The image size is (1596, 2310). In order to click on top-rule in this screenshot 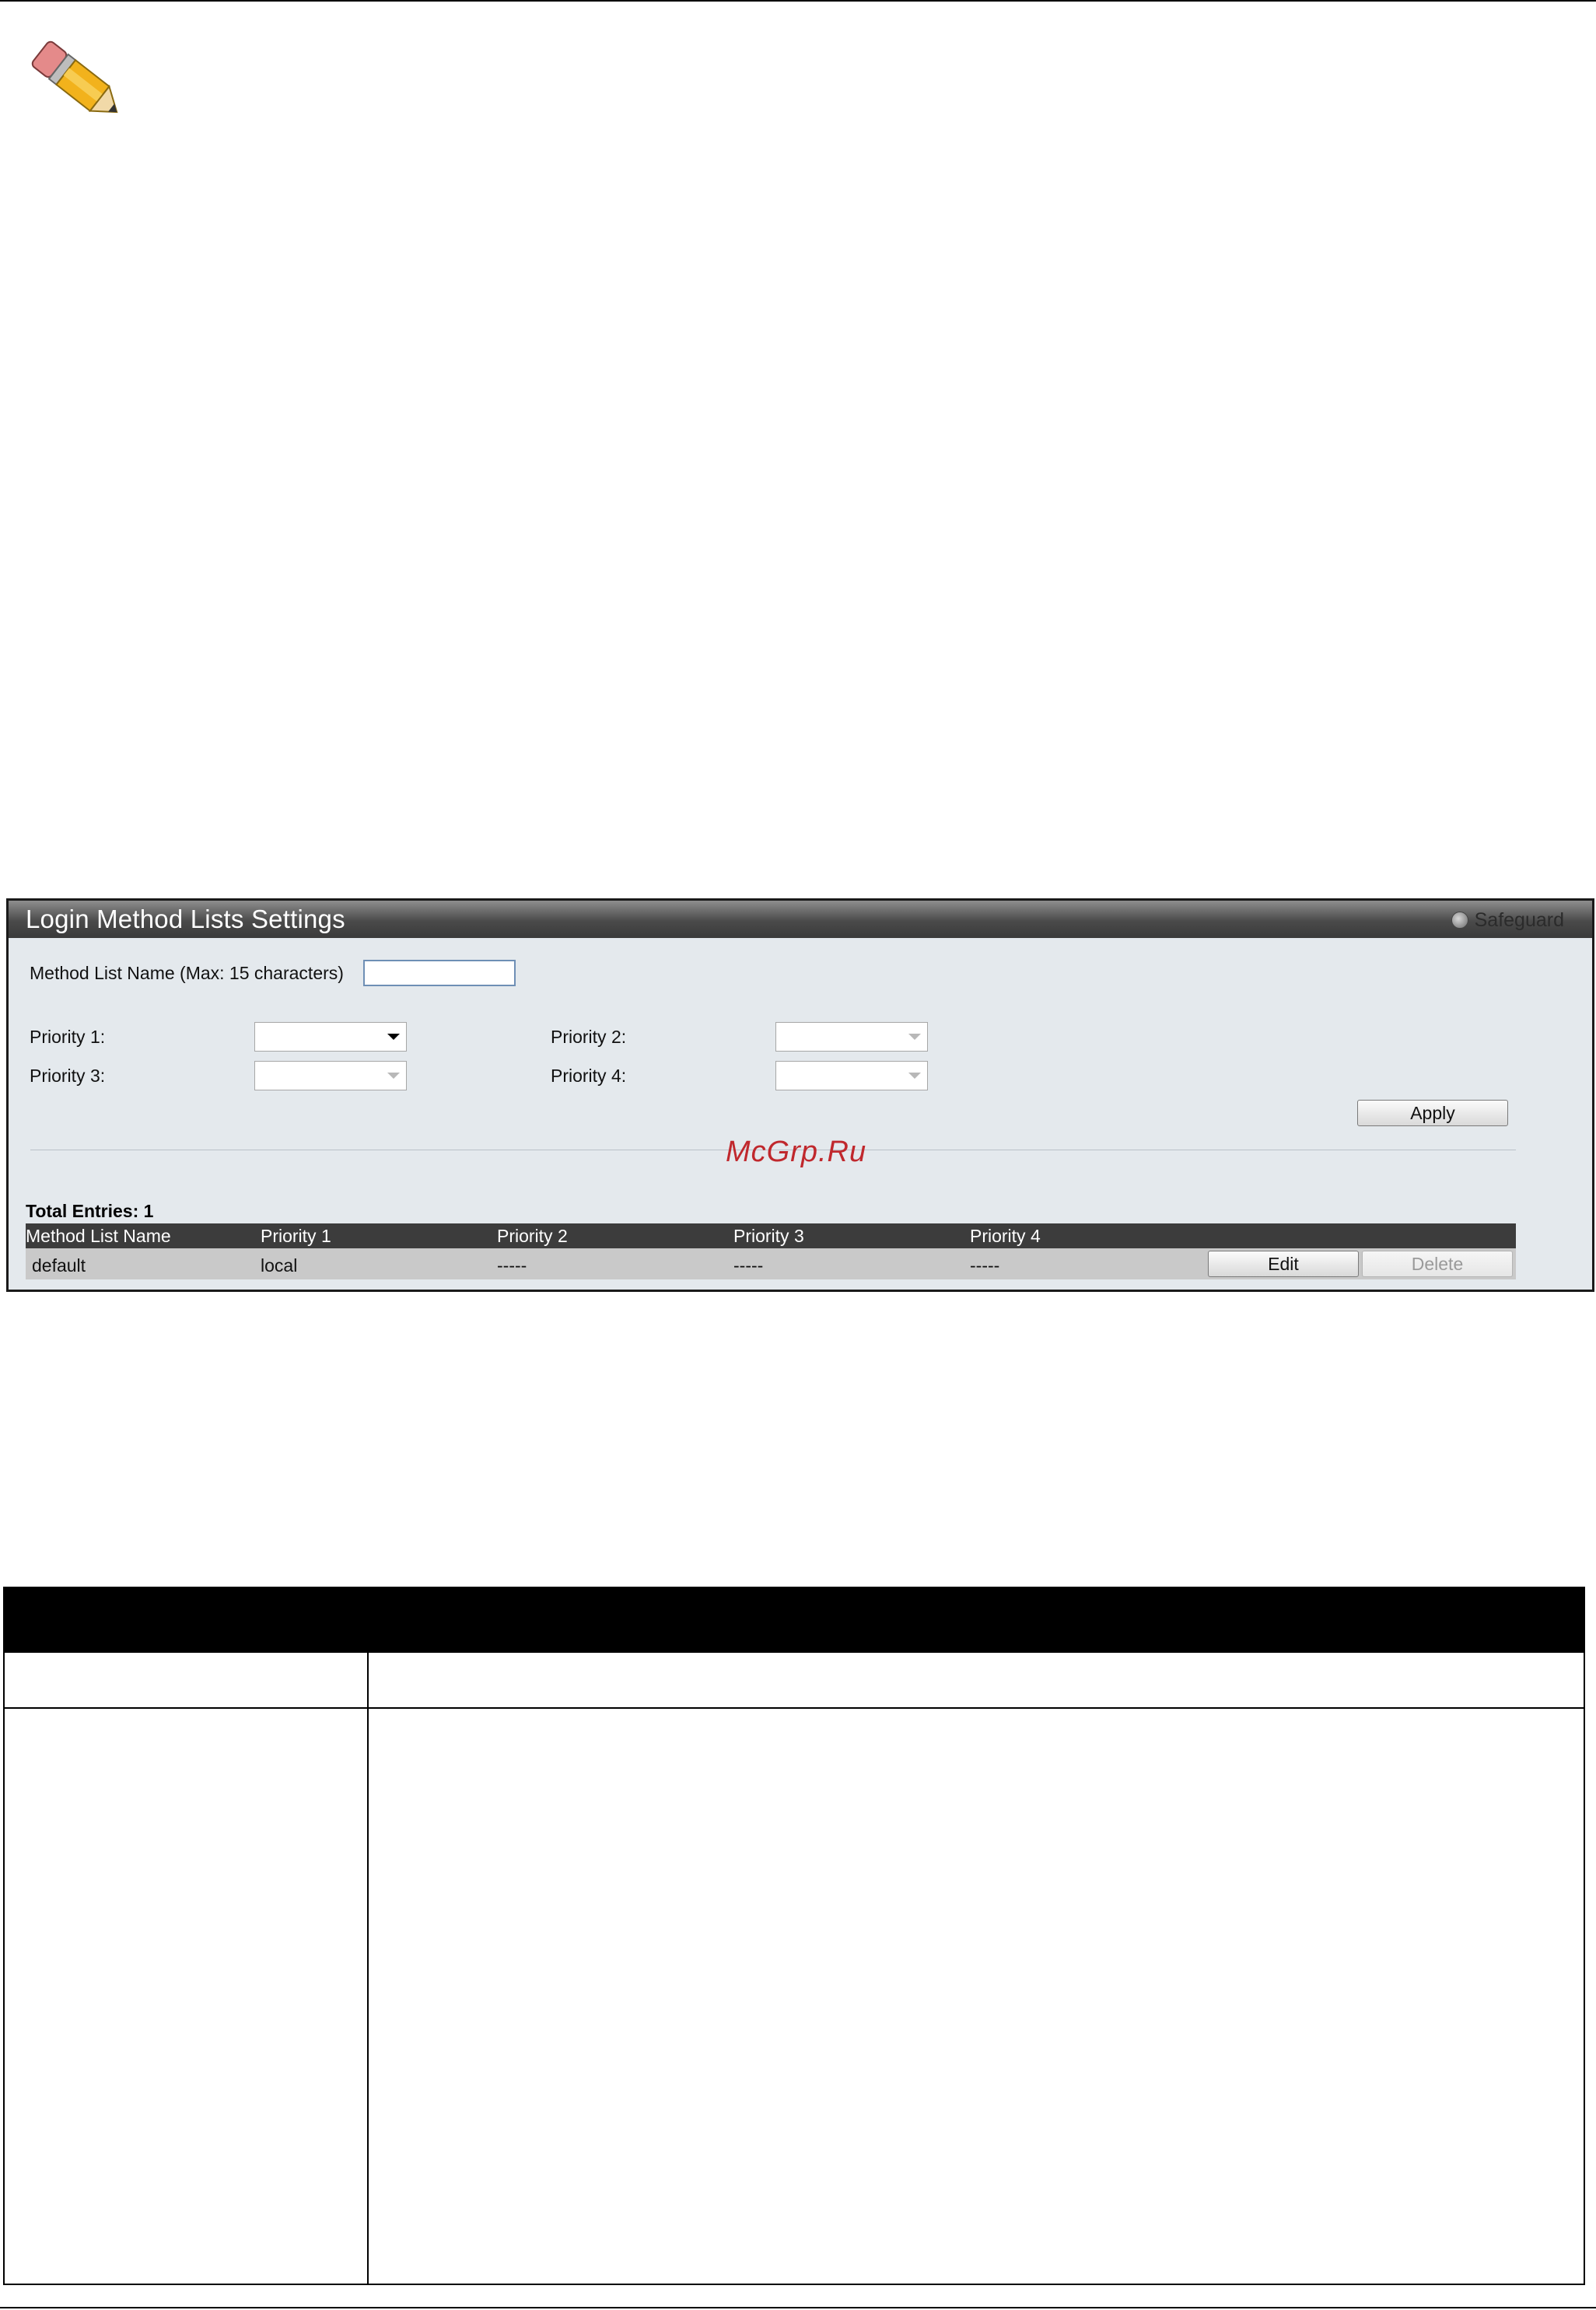, I will do `click(798, 1)`.